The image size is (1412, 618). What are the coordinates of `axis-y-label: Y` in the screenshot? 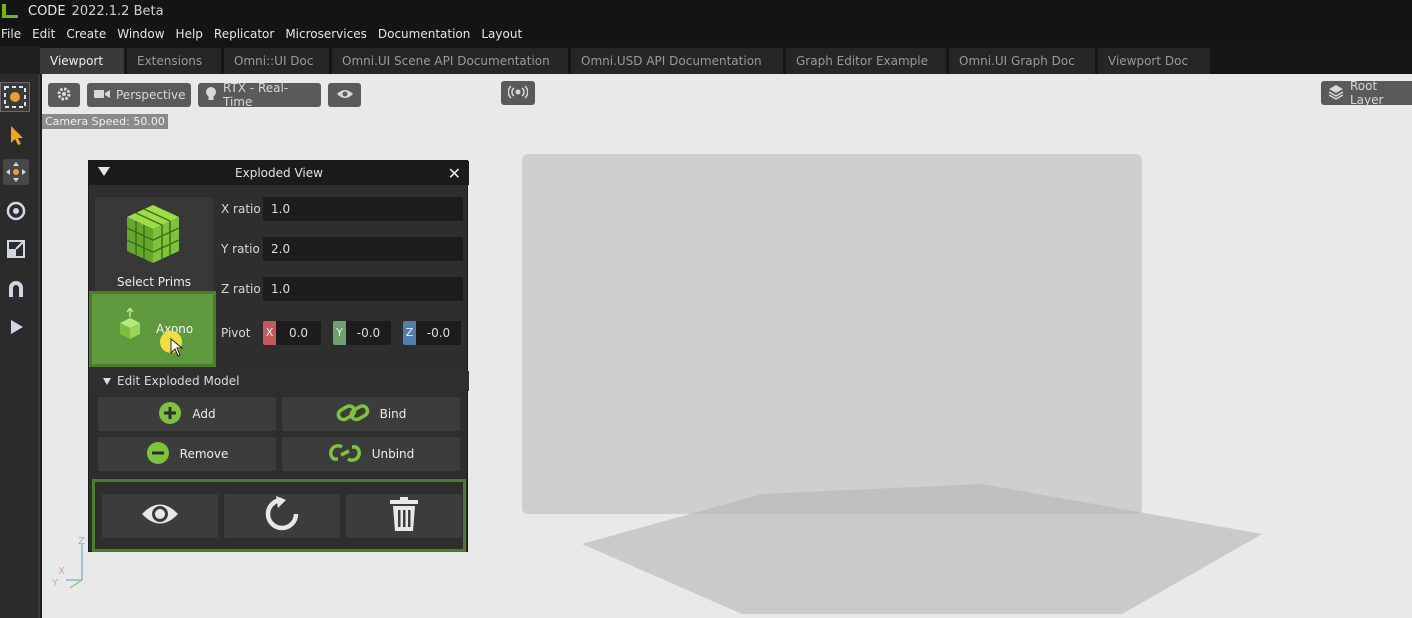 It's located at (55, 583).